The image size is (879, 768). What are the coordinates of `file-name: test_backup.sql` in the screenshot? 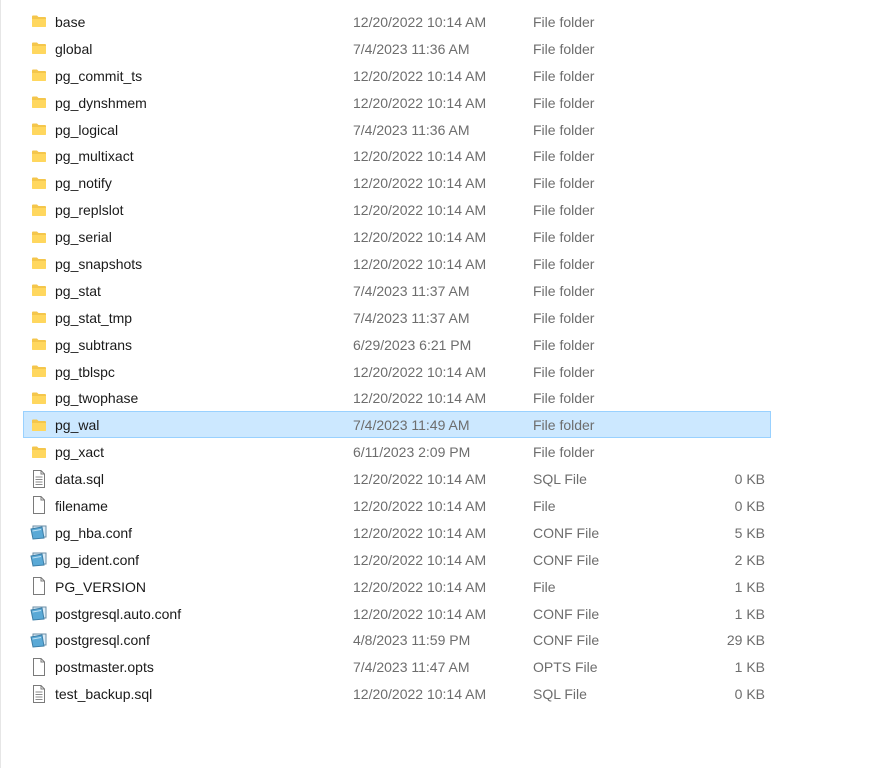 It's located at (104, 694).